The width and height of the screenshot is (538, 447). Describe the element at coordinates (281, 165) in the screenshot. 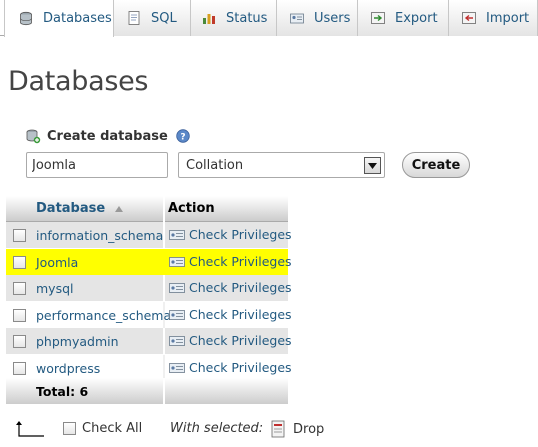

I see `collation-select: Collation` at that location.